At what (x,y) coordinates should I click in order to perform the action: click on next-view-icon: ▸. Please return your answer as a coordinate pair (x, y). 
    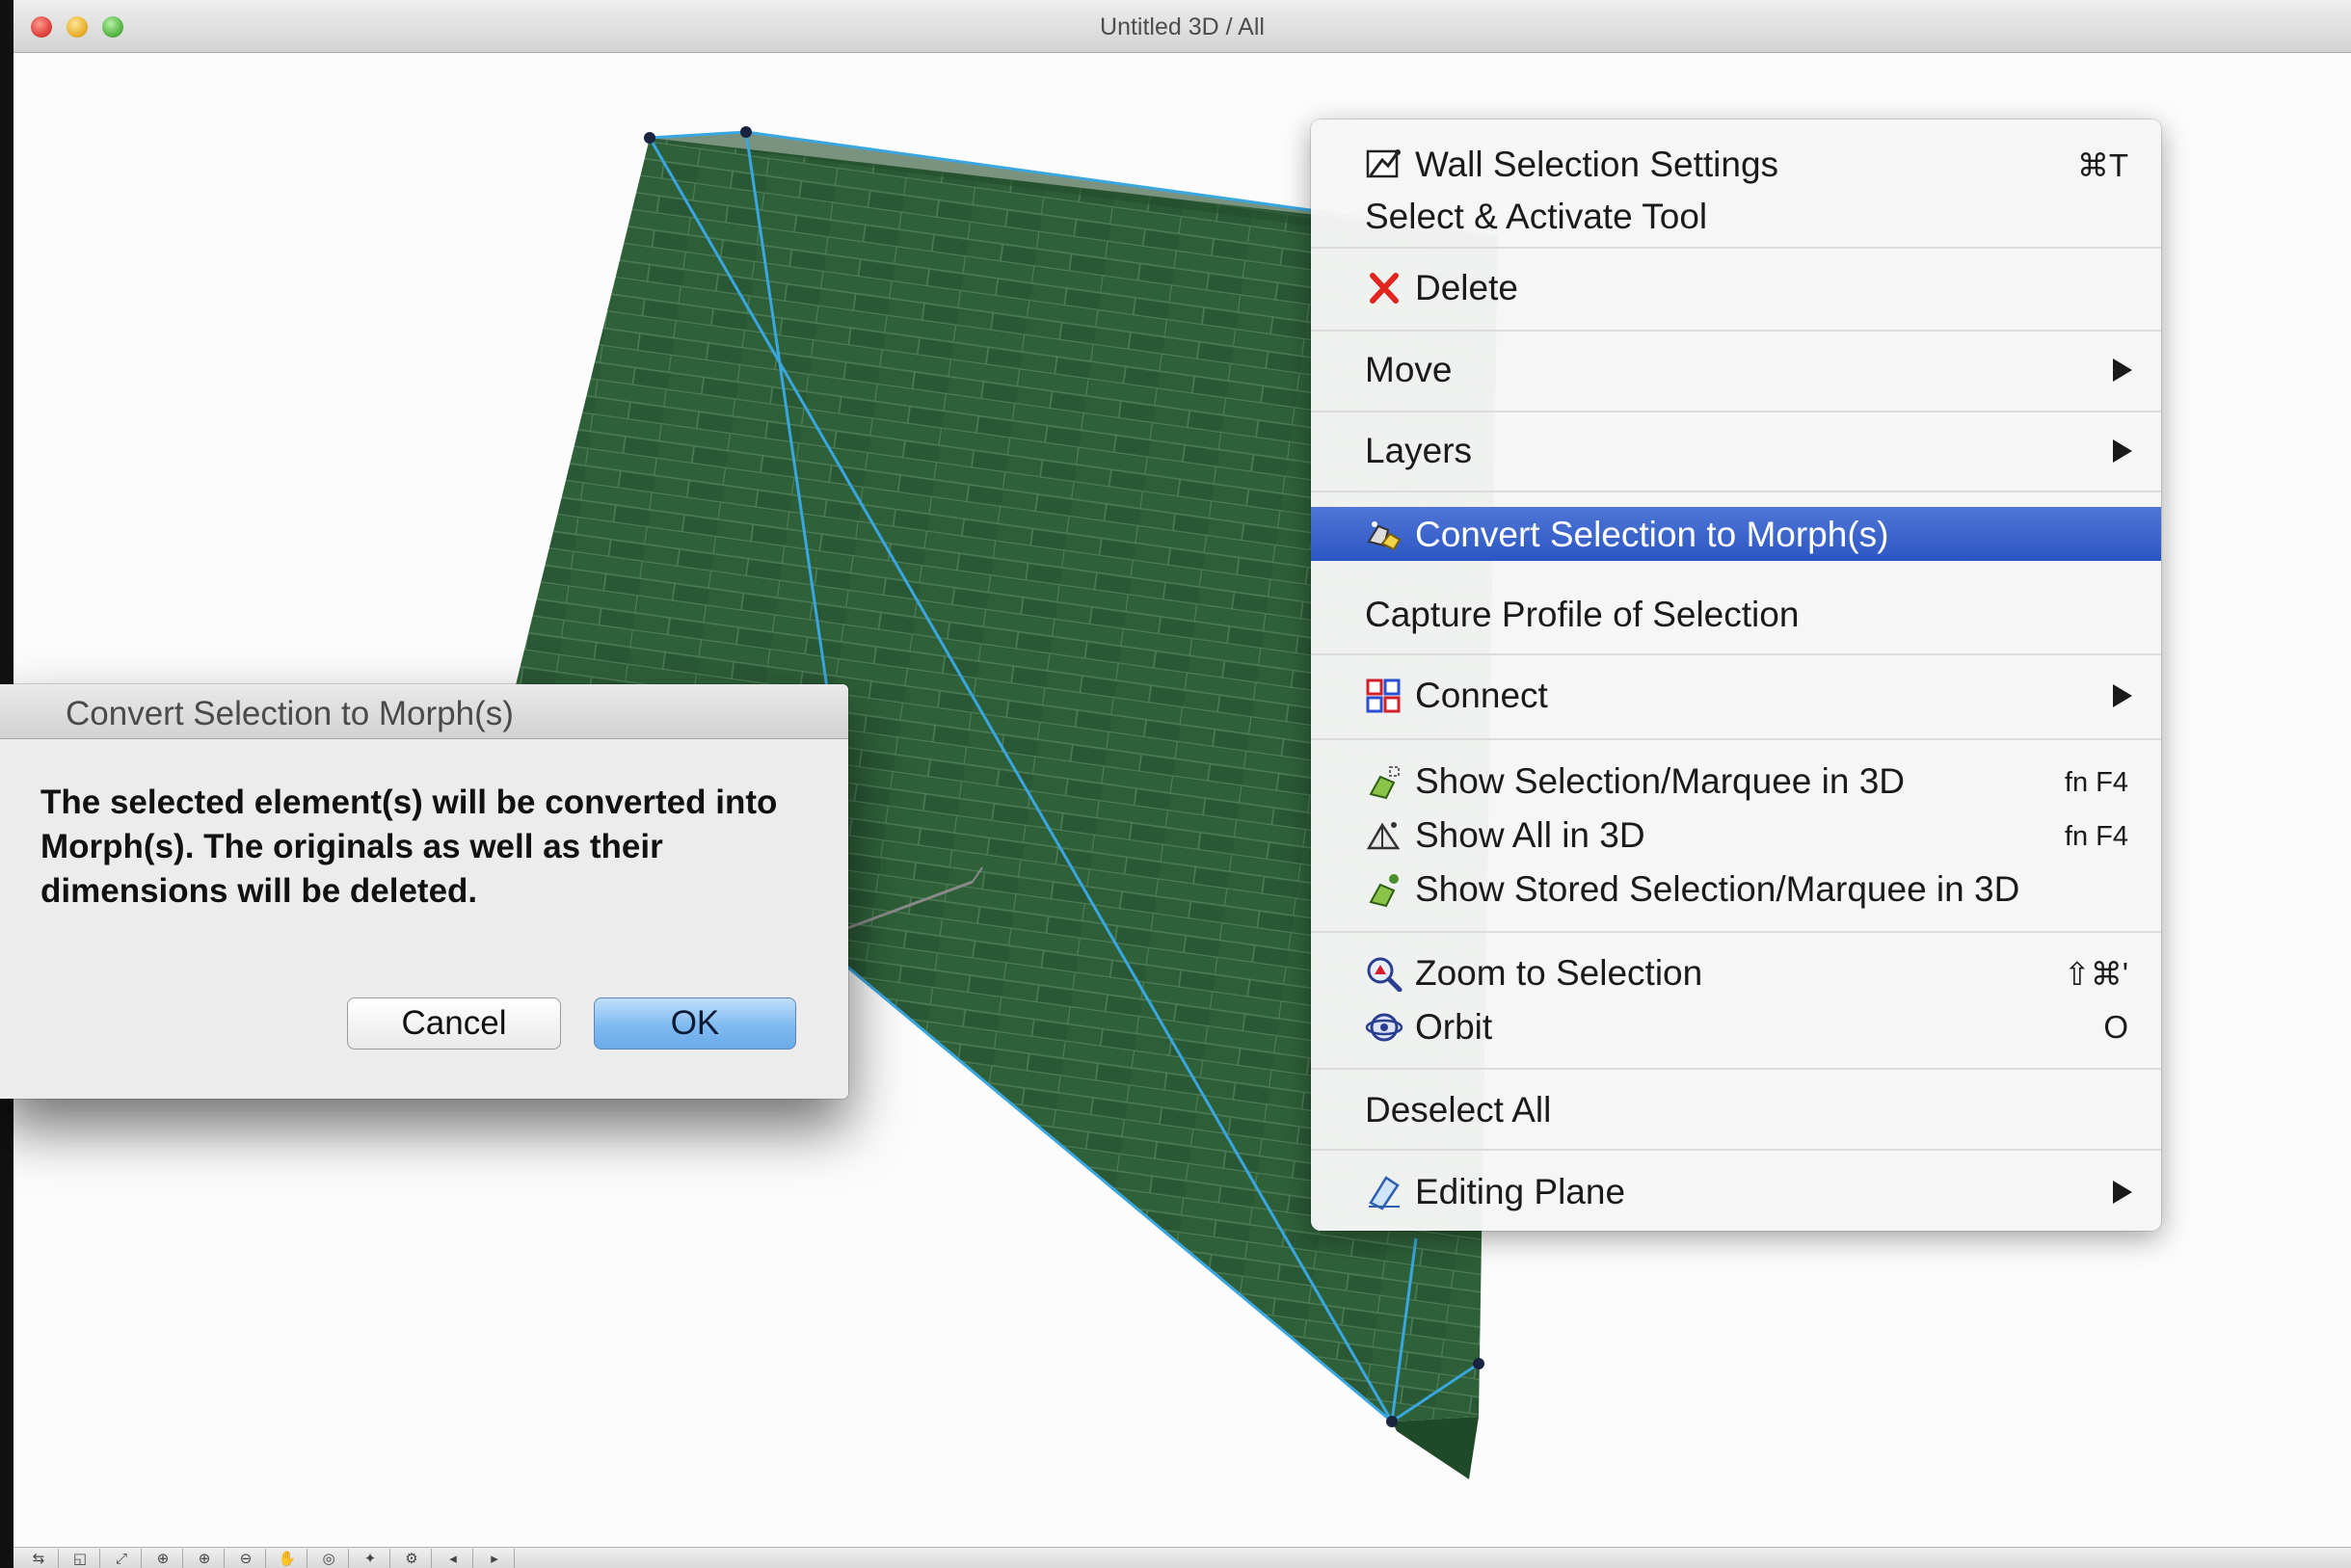
    Looking at the image, I should click on (495, 1558).